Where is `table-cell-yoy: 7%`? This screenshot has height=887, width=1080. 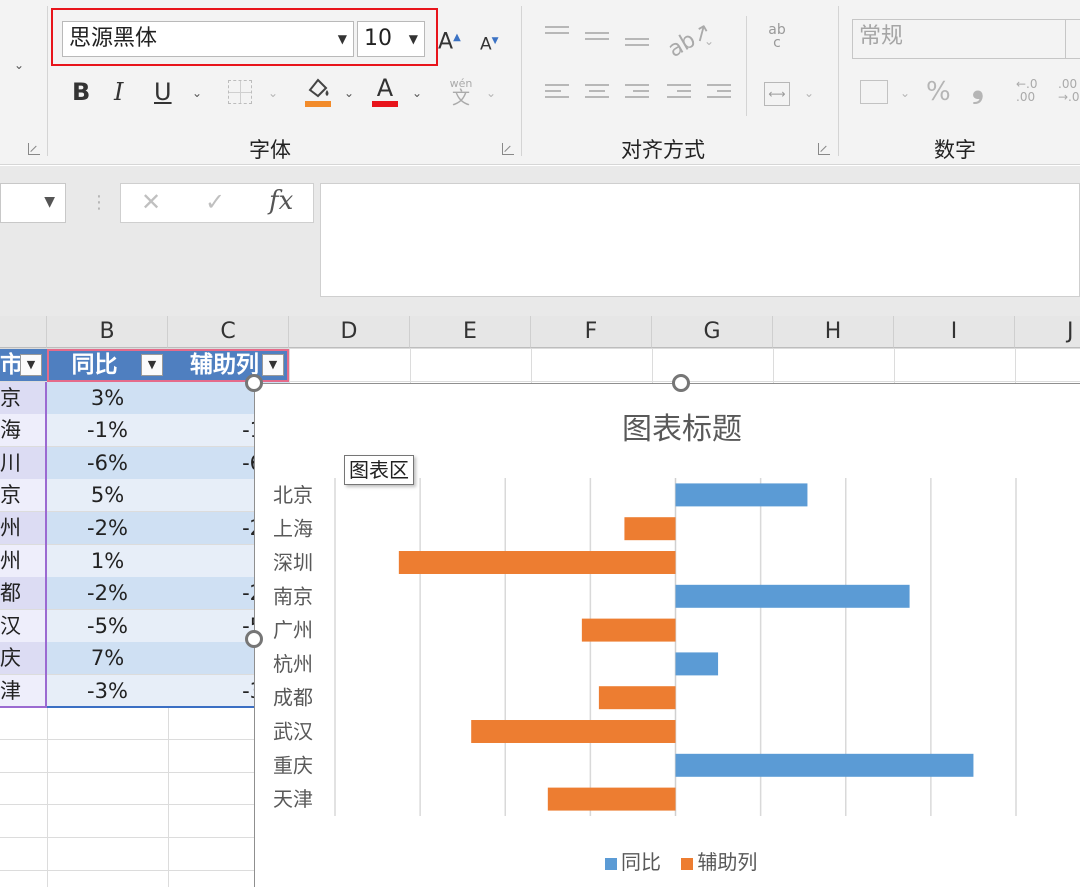
table-cell-yoy: 7% is located at coordinates (107, 658).